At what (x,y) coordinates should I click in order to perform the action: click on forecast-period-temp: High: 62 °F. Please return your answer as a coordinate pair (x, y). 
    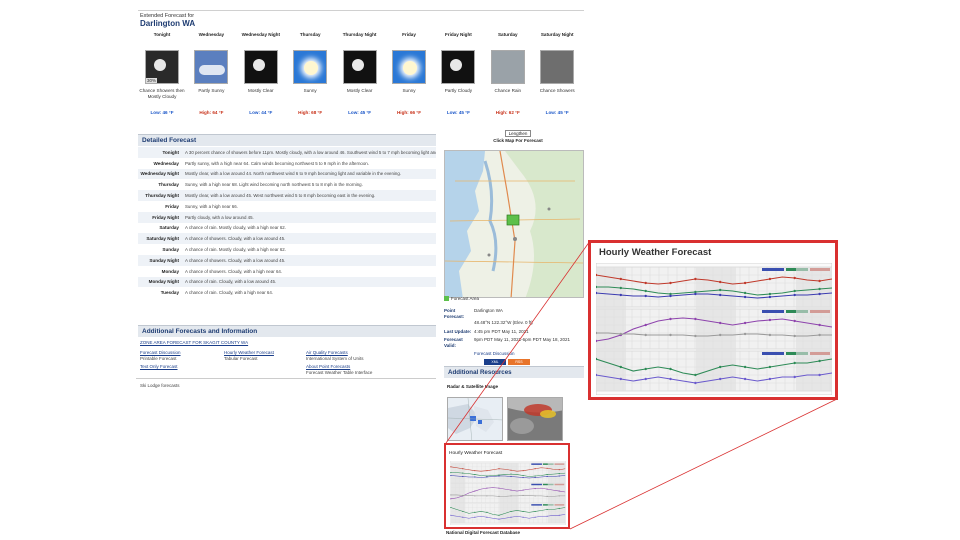
    Looking at the image, I should click on (507, 112).